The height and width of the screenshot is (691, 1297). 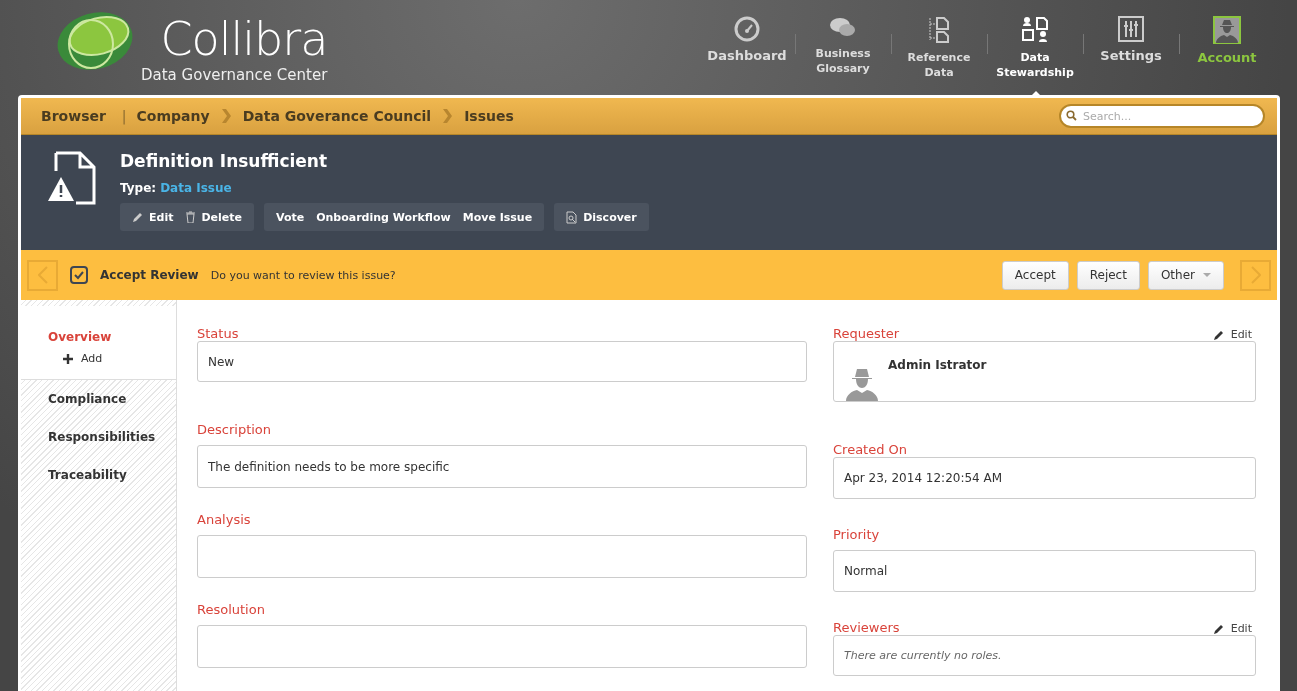 I want to click on field-label: Status, so click(x=218, y=333).